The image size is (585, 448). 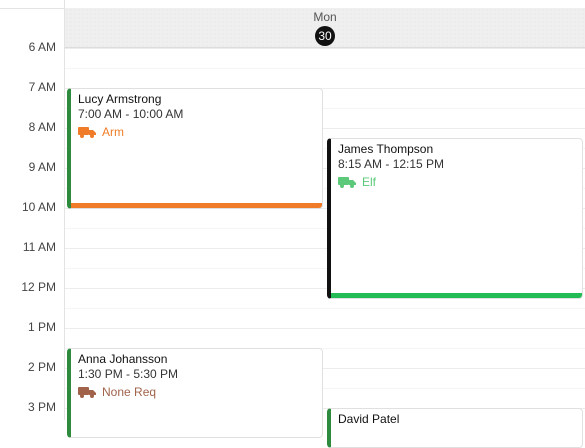 What do you see at coordinates (38, 287) in the screenshot?
I see `time-label-12pm: 12 PM` at bounding box center [38, 287].